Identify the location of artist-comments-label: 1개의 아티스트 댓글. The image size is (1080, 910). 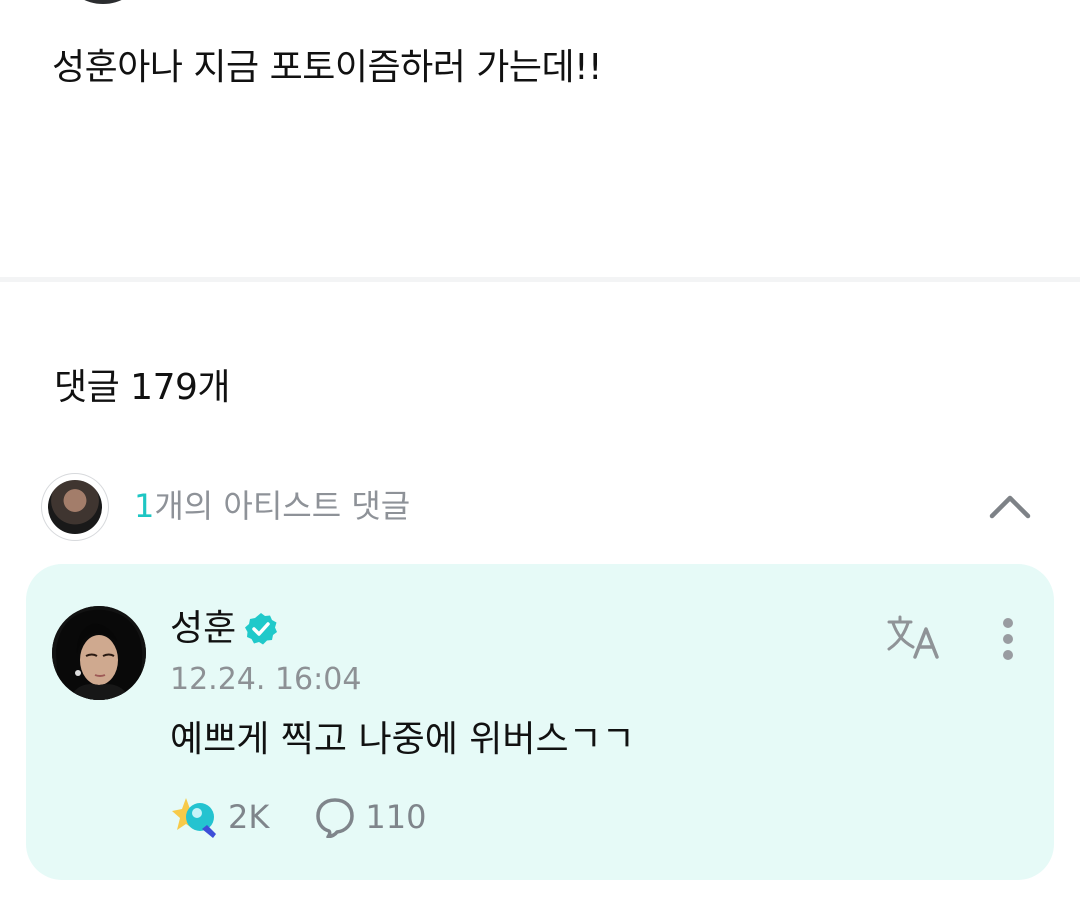
(272, 506).